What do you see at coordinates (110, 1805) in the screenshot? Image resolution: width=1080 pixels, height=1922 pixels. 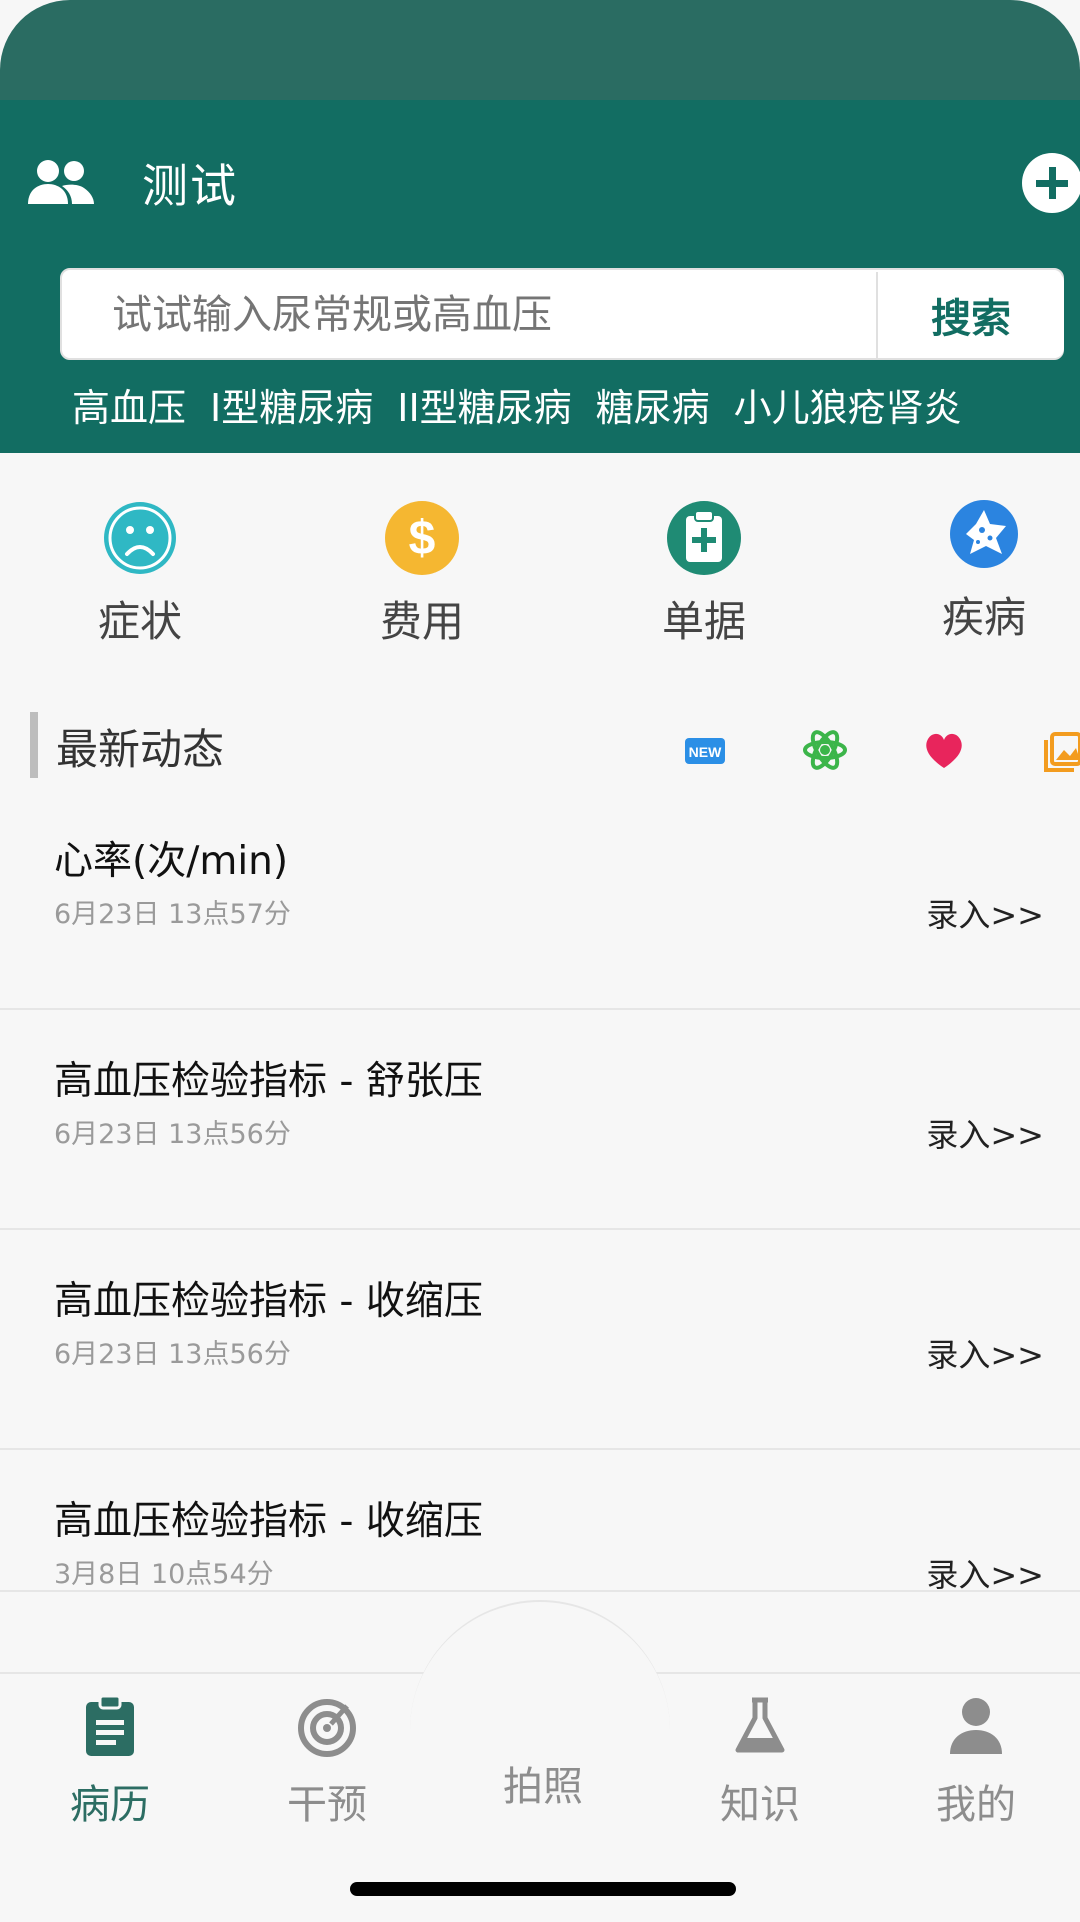 I see `tab-label: 病历` at bounding box center [110, 1805].